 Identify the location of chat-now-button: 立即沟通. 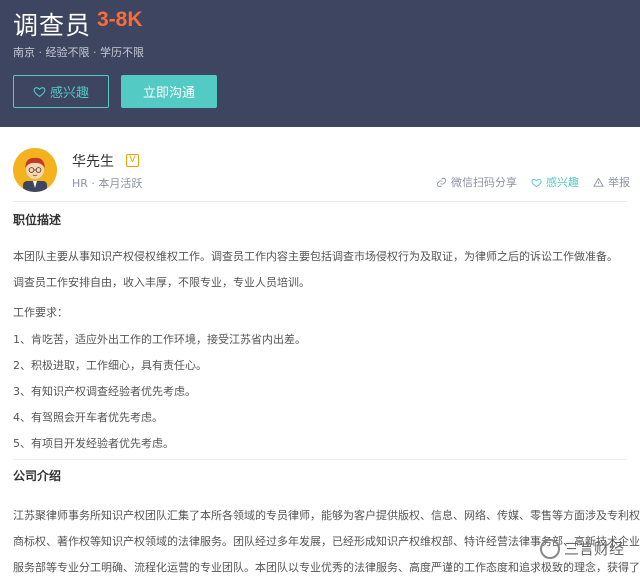
(169, 91).